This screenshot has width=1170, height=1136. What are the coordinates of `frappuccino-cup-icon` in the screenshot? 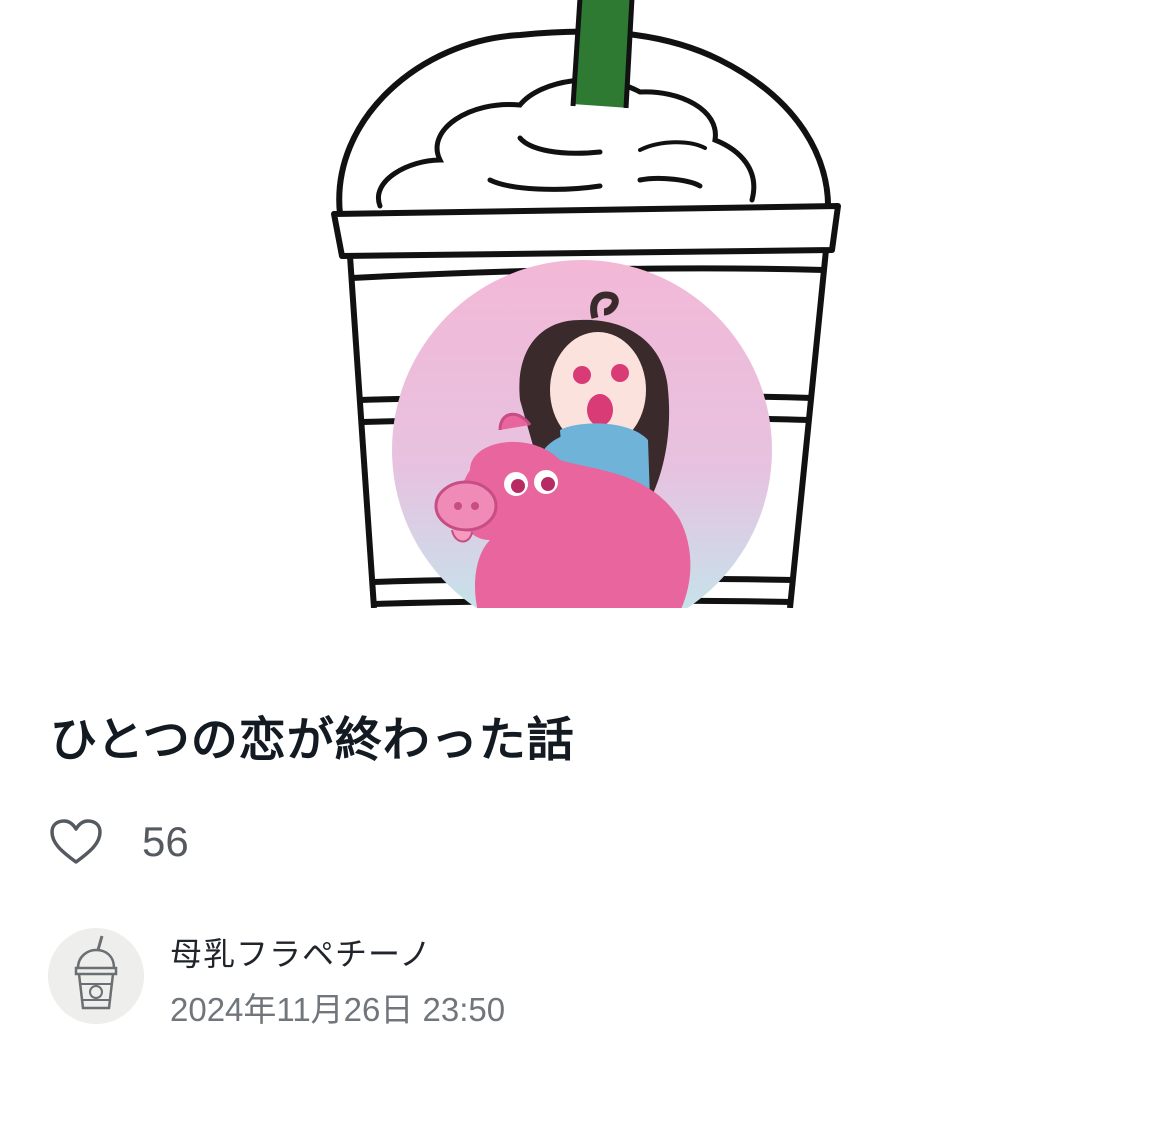 It's located at (96, 976).